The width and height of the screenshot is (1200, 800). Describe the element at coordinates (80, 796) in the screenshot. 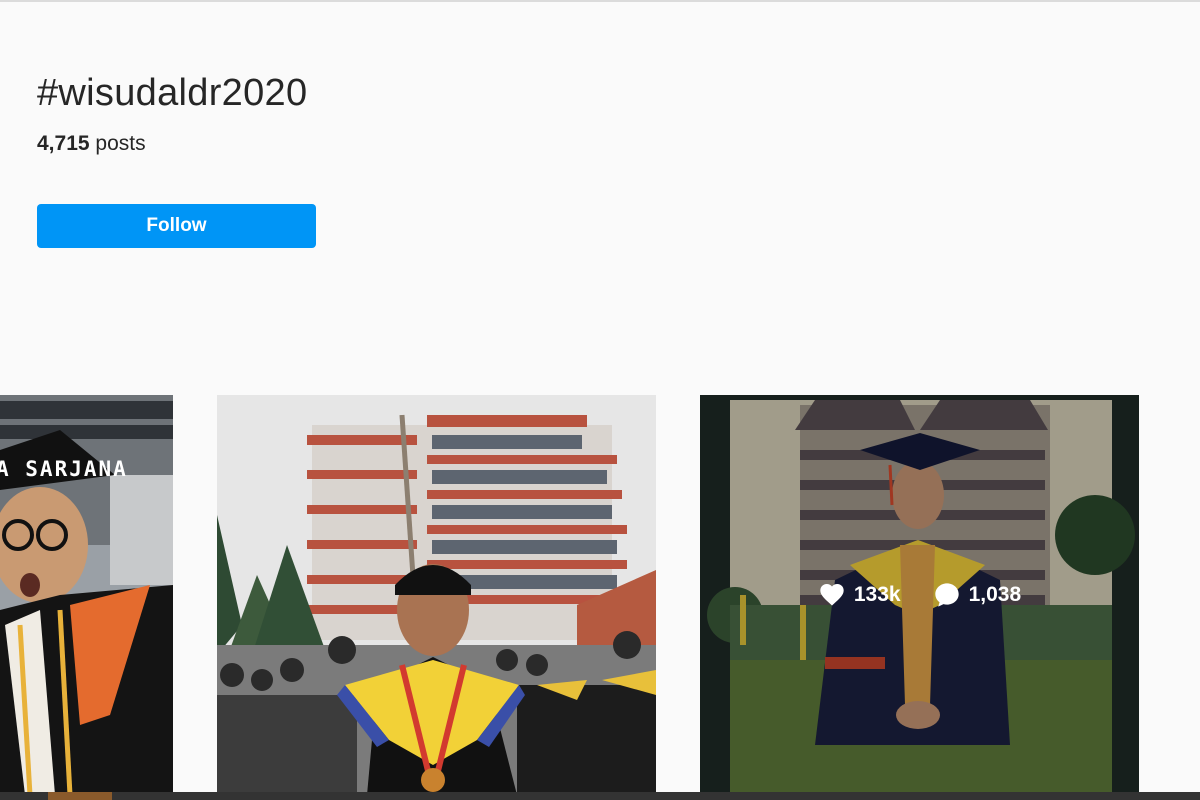

I see `bottom-bar-segment` at that location.